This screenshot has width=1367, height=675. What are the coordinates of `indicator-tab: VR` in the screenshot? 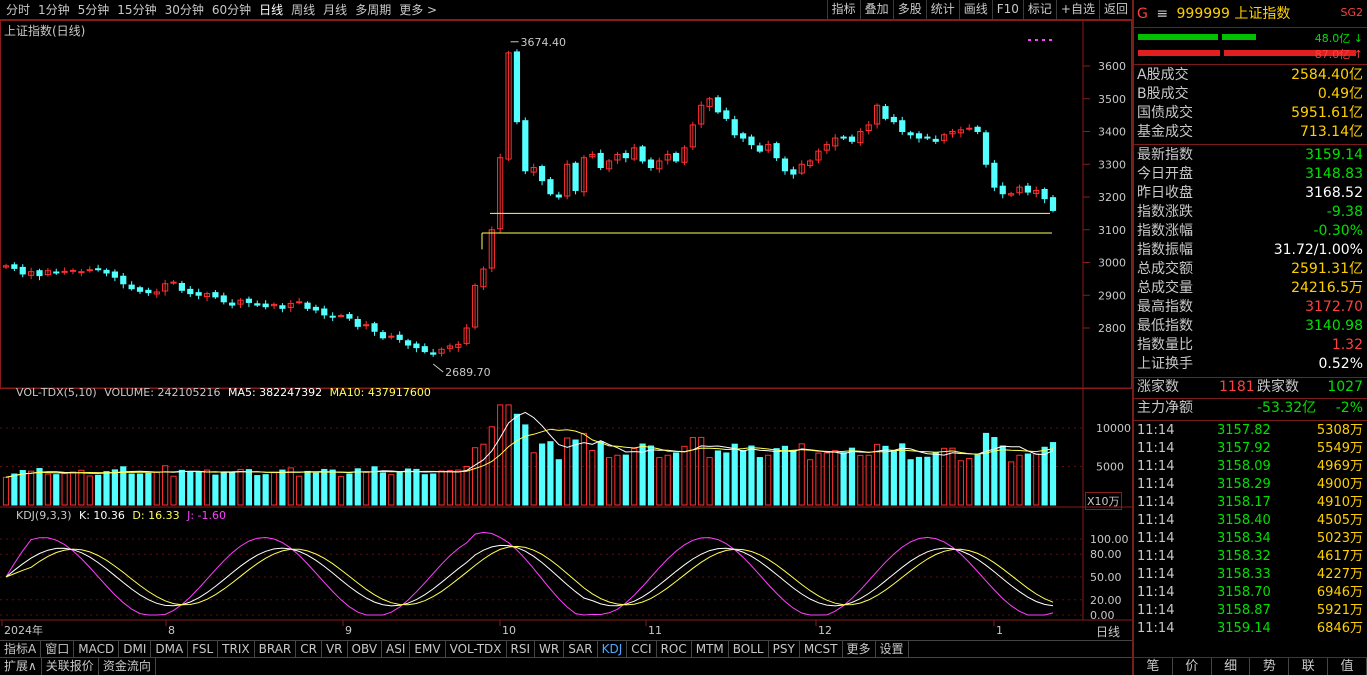 It's located at (335, 649).